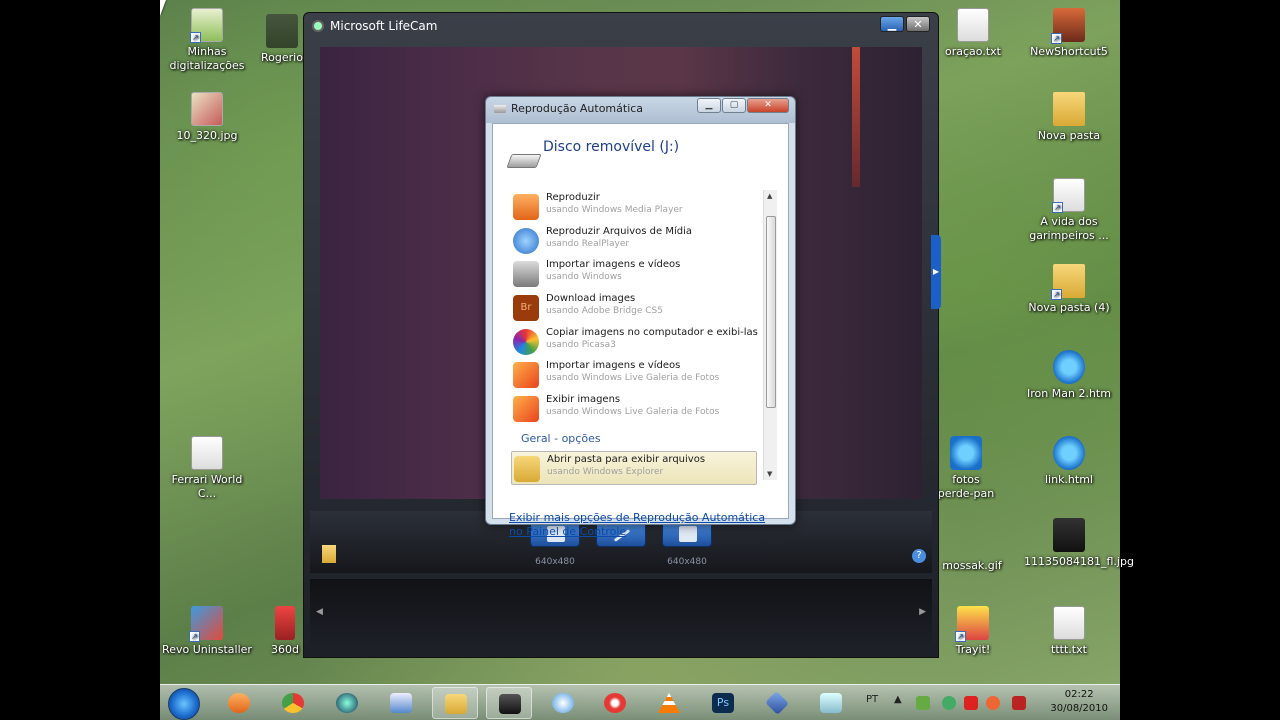  I want to click on webcam-icon, so click(510, 704).